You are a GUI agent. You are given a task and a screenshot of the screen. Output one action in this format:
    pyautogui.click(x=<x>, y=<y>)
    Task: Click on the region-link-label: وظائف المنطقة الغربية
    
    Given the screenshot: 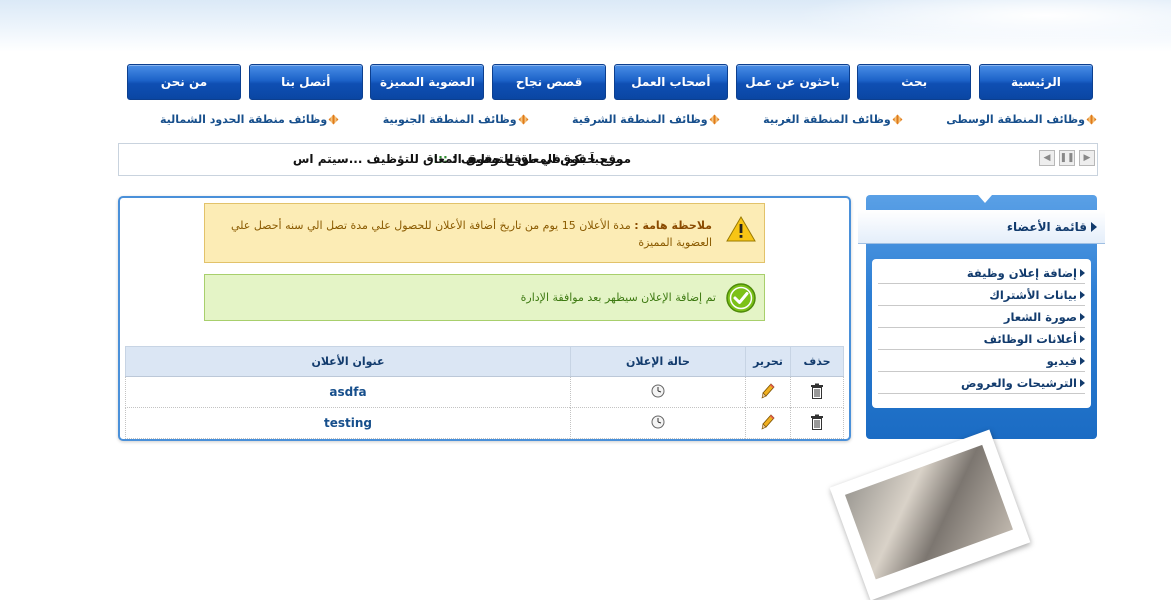 What is the action you would take?
    pyautogui.click(x=827, y=119)
    